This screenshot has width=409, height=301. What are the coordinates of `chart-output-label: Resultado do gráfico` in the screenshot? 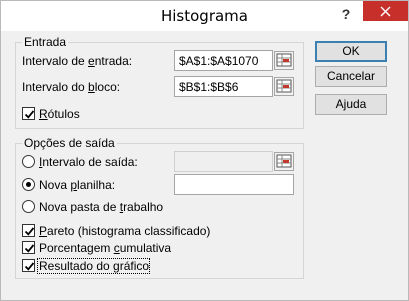 It's located at (94, 266).